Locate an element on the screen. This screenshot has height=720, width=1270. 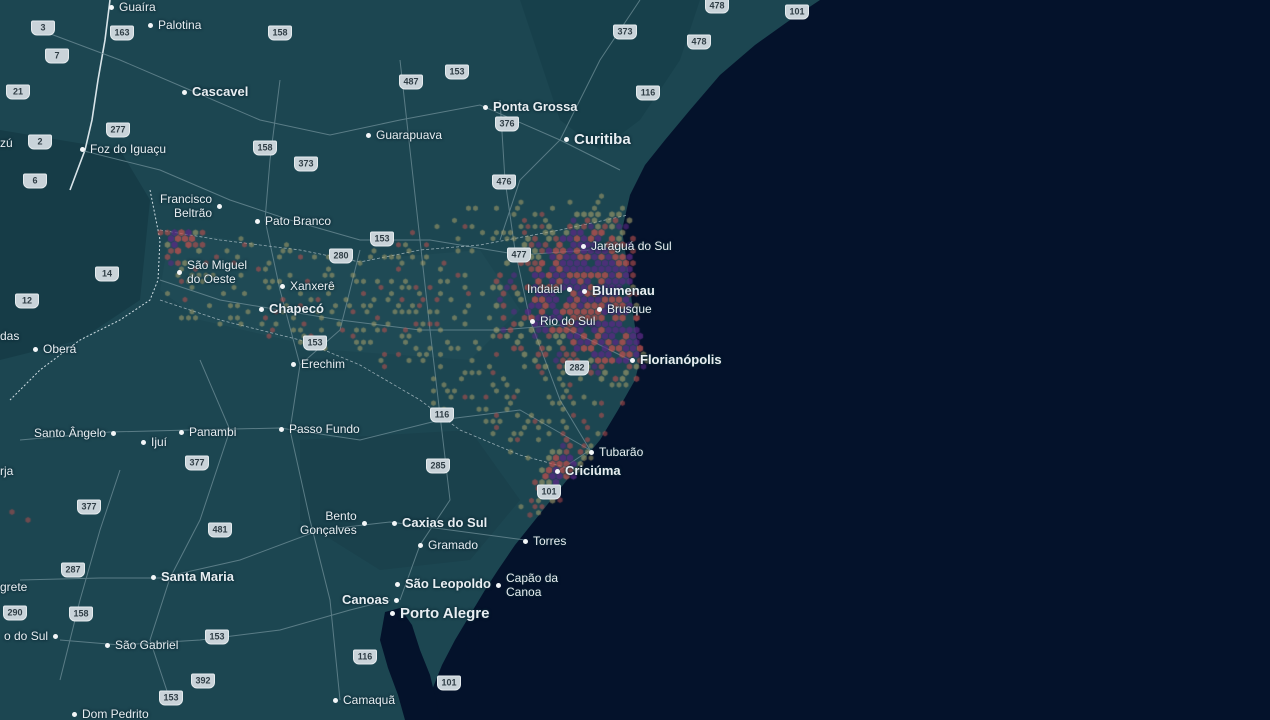
city-partial-grete: grete is located at coordinates (13, 587).